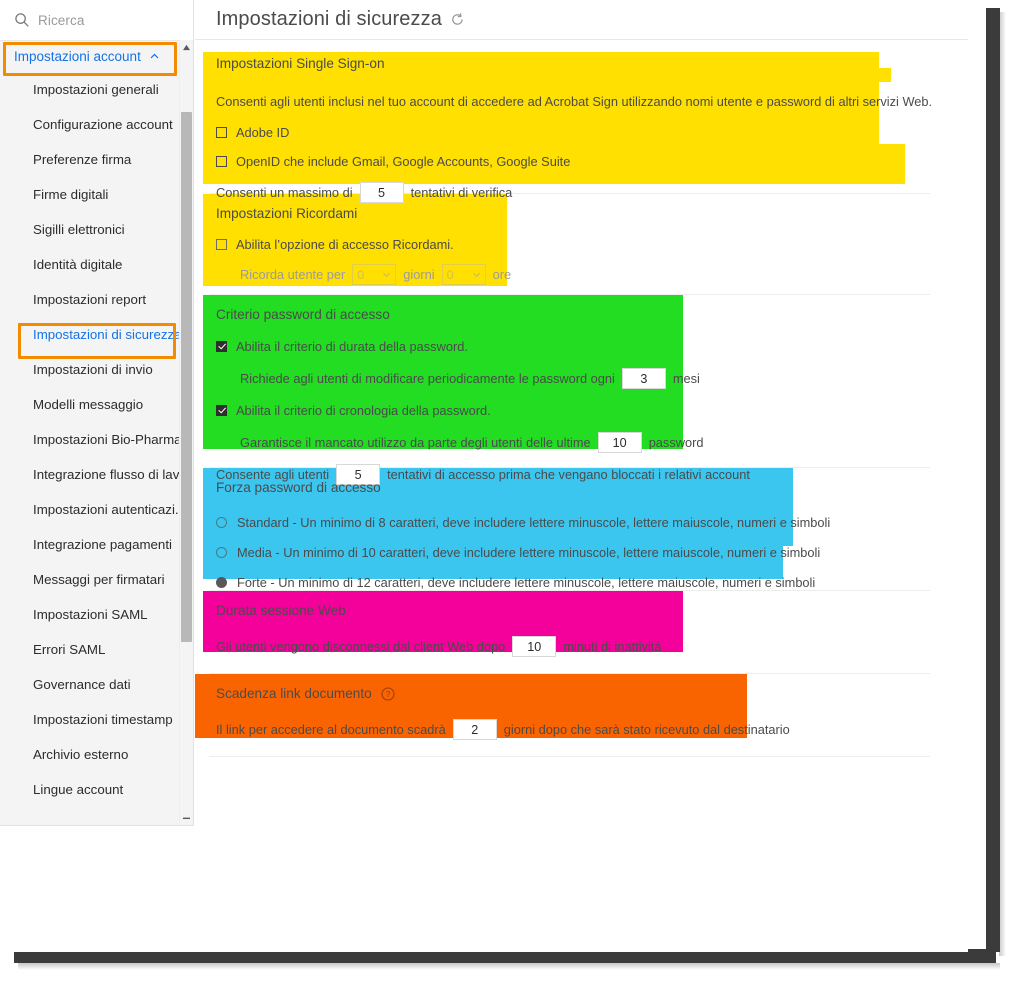 This screenshot has height=983, width=1010. I want to click on sso-checkbox-adobe-id: Adobe ID, so click(592, 132).